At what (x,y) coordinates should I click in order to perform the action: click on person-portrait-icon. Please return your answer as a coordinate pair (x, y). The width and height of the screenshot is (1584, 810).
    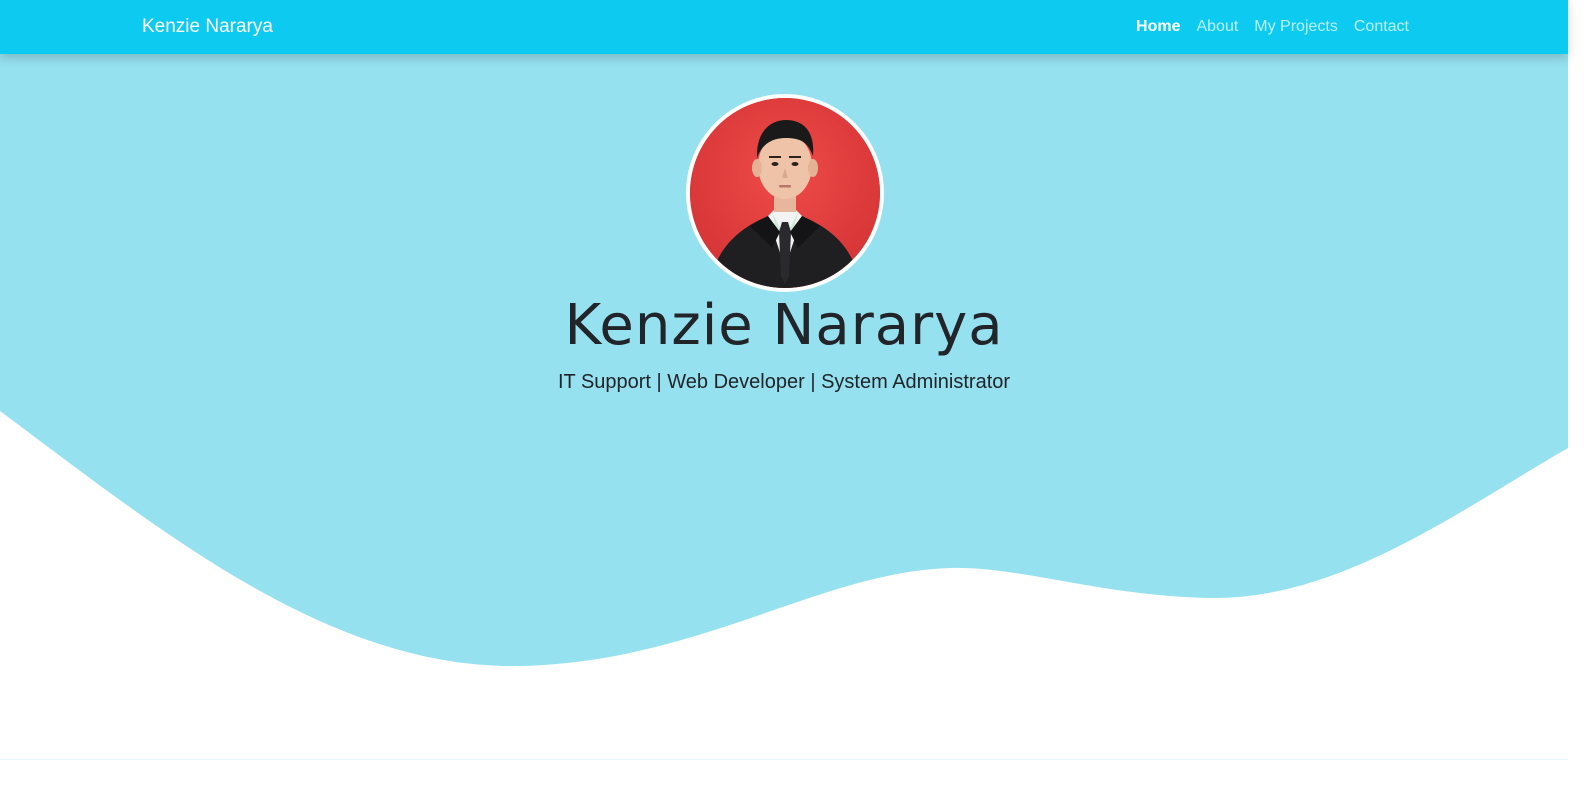
    Looking at the image, I should click on (785, 193).